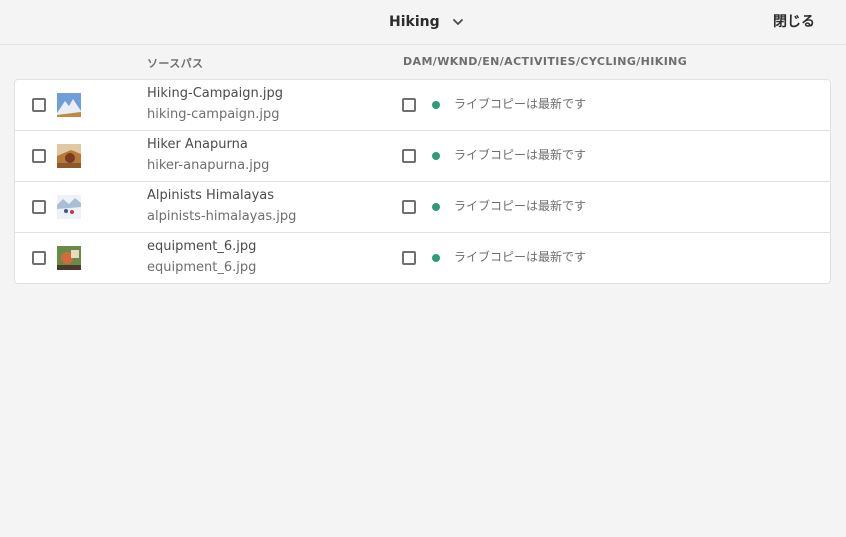  I want to click on asset-title: Alpinists Himalayas, so click(211, 195).